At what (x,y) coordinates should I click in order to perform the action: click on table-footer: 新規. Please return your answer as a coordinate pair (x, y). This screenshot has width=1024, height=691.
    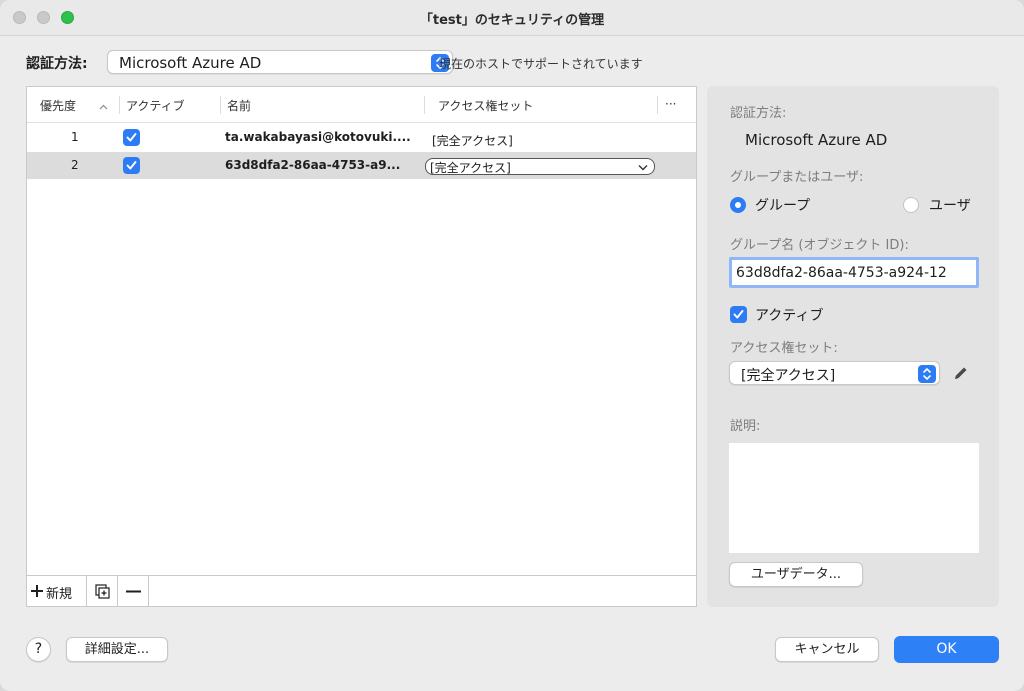
    Looking at the image, I should click on (361, 590).